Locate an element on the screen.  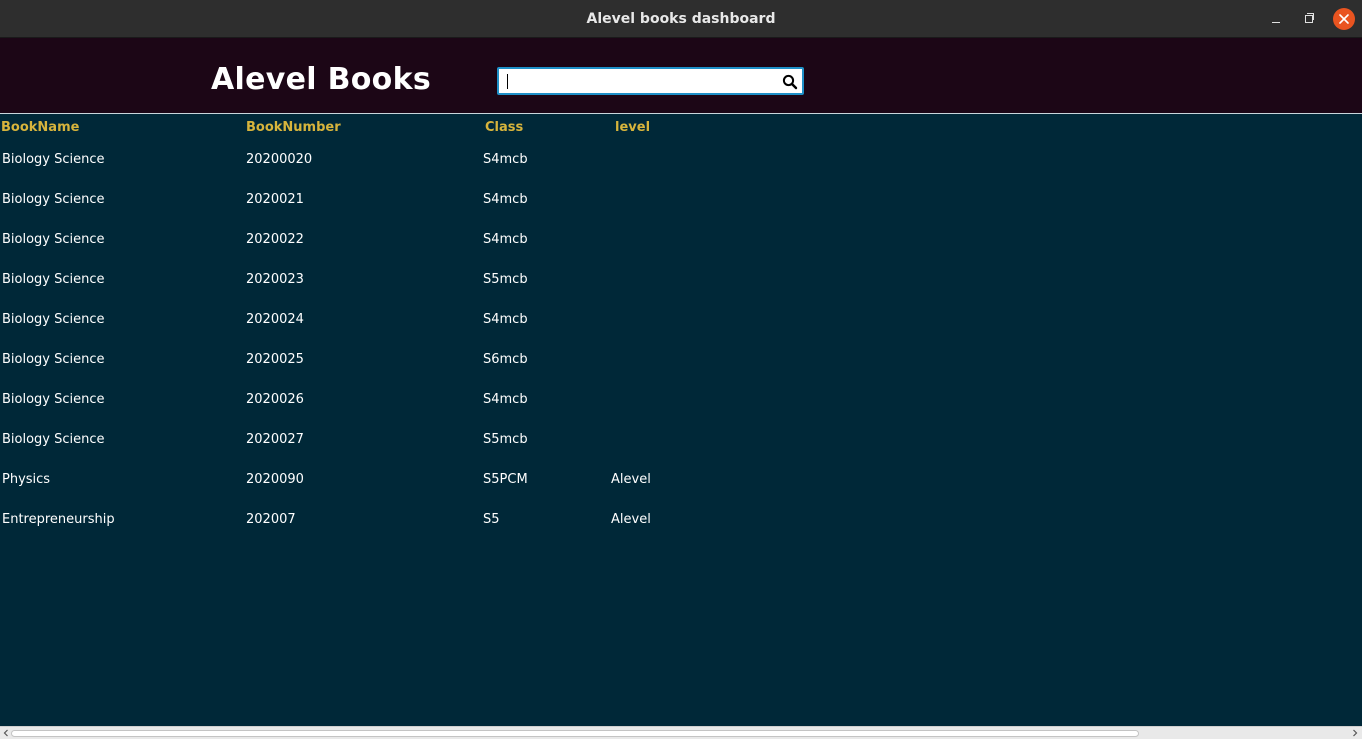
search-icon is located at coordinates (790, 82).